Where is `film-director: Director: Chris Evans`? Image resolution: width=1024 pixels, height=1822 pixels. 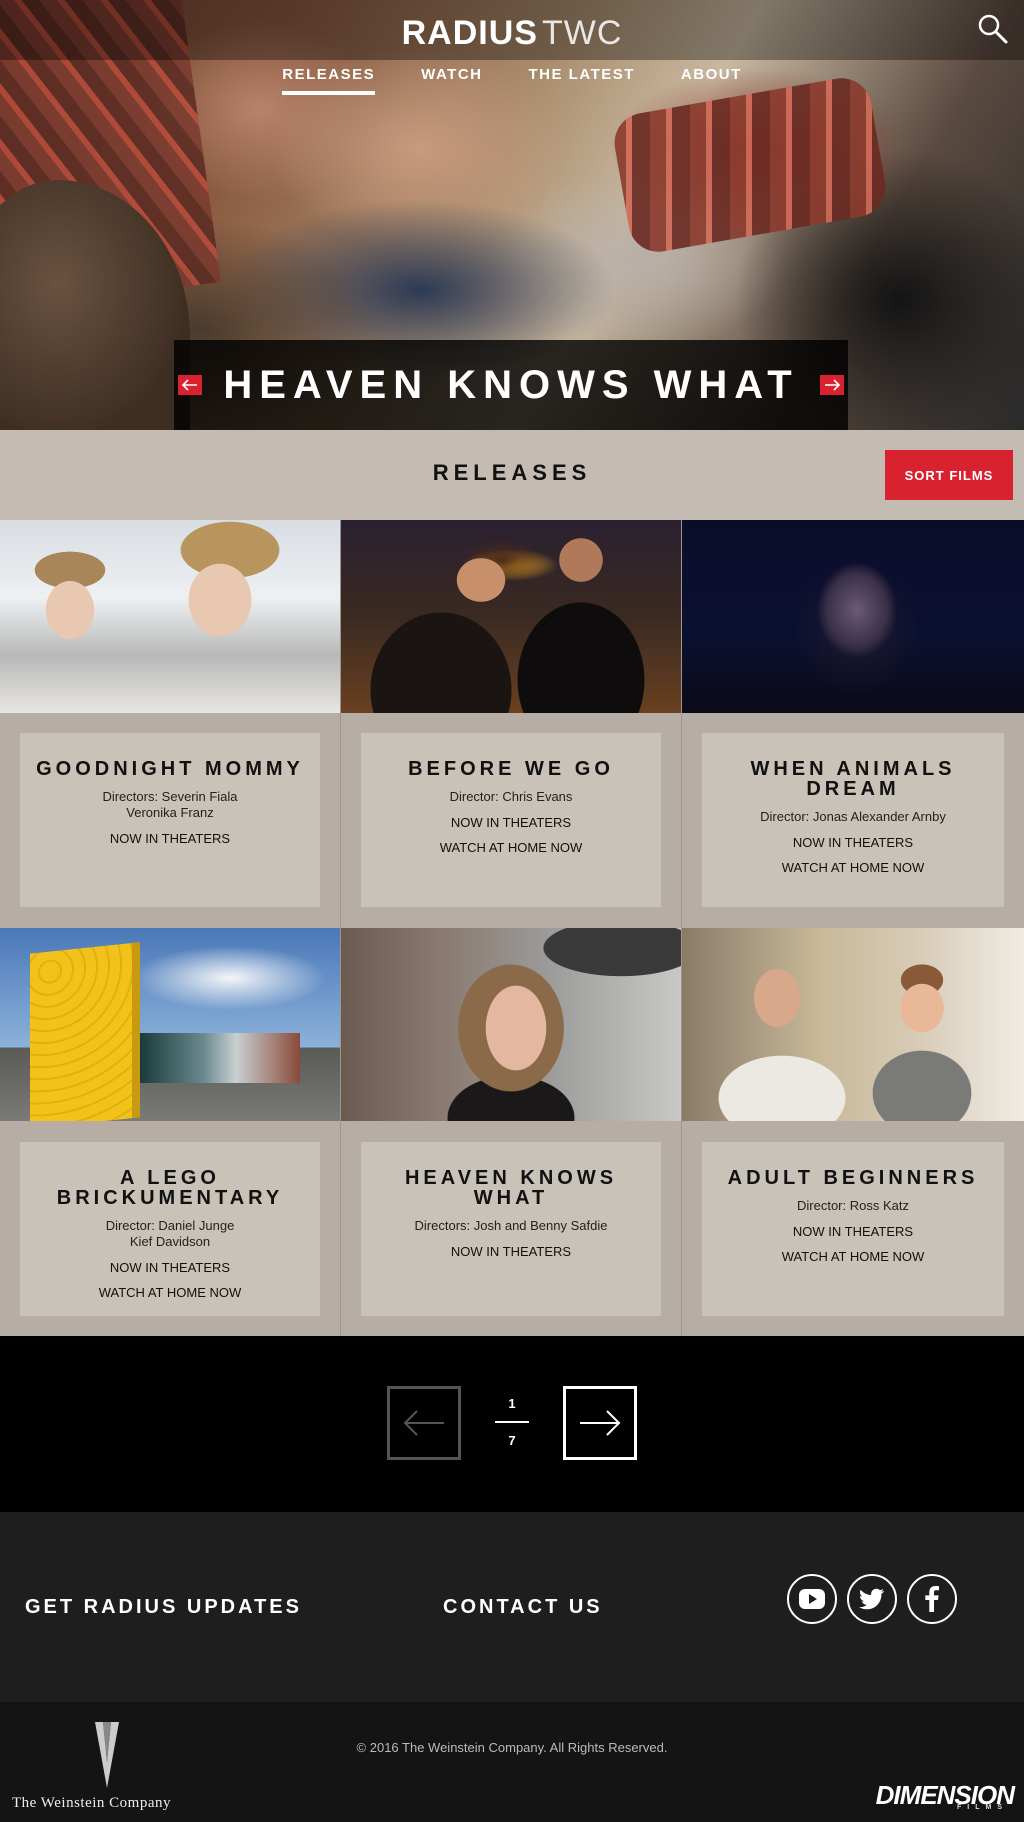
film-director: Director: Chris Evans is located at coordinates (511, 796).